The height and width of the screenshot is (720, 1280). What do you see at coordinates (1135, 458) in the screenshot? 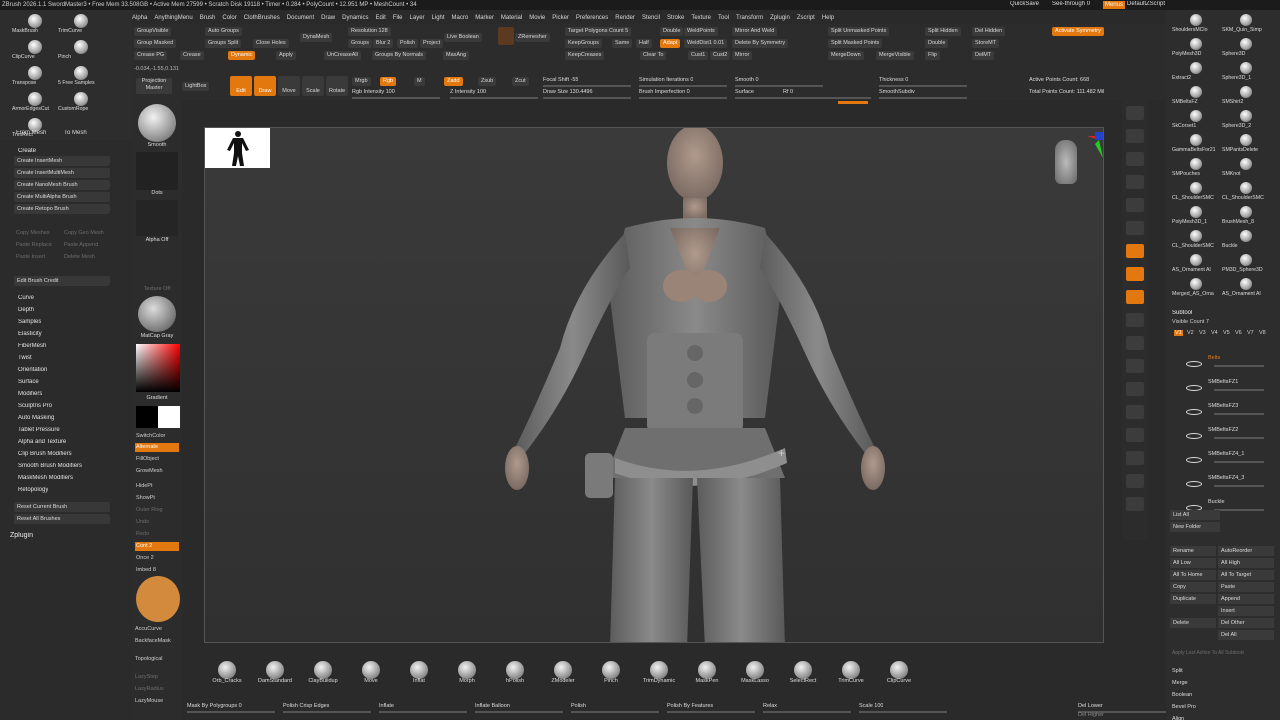
I see `right-shelf-dynamic-button` at bounding box center [1135, 458].